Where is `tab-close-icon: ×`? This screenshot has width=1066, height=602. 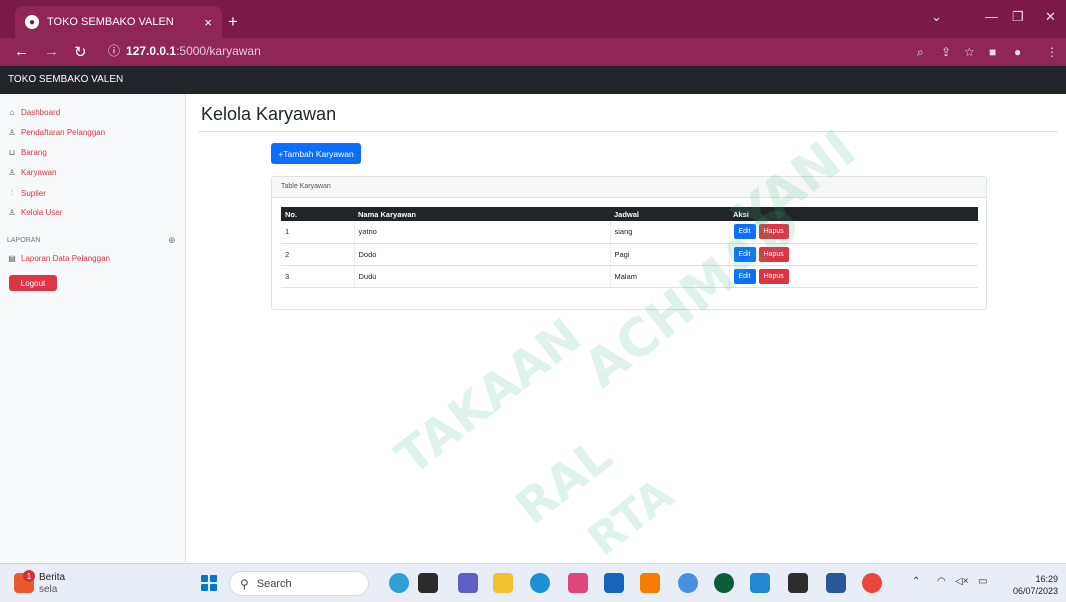
tab-close-icon: × is located at coordinates (208, 22).